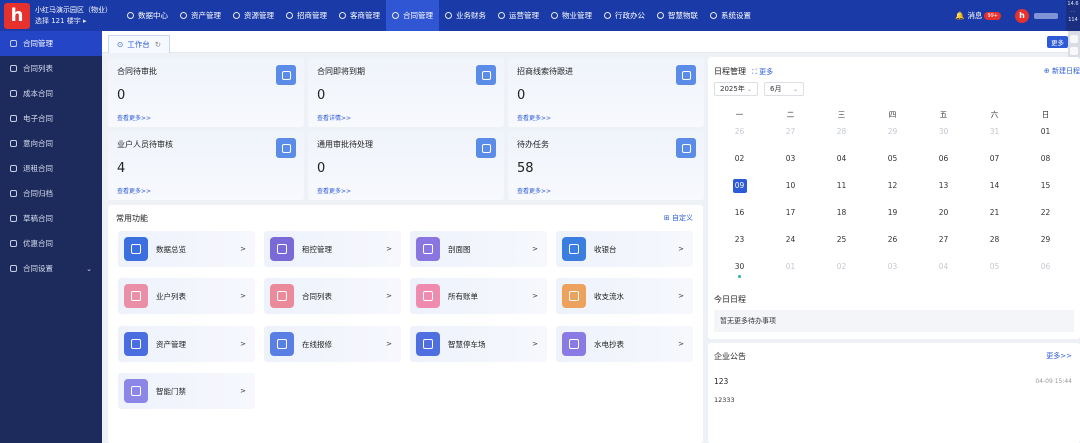 This screenshot has height=443, width=1080. What do you see at coordinates (739, 240) in the screenshot?
I see `calendar-day: 23` at bounding box center [739, 240].